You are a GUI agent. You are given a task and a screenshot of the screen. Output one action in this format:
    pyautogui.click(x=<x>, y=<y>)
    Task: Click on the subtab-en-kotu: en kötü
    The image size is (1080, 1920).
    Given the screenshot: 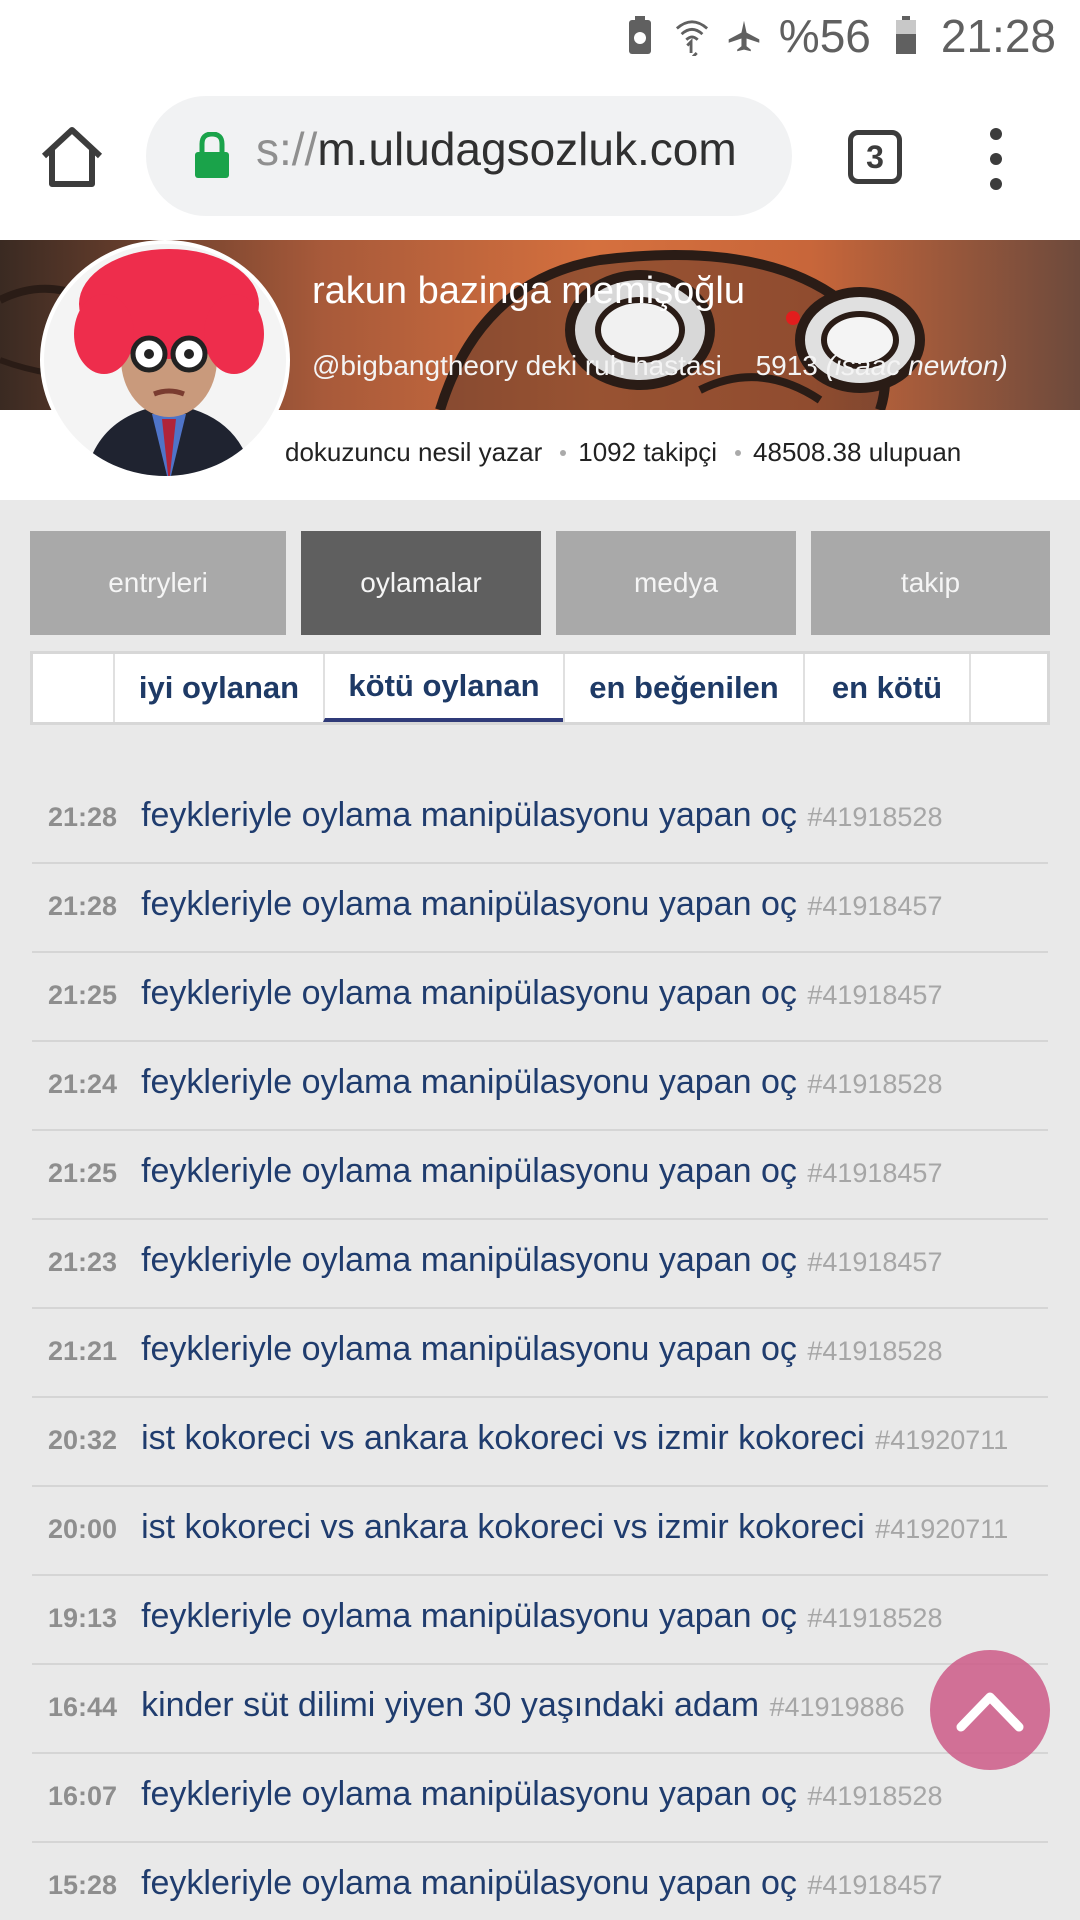 What is the action you would take?
    pyautogui.click(x=886, y=688)
    